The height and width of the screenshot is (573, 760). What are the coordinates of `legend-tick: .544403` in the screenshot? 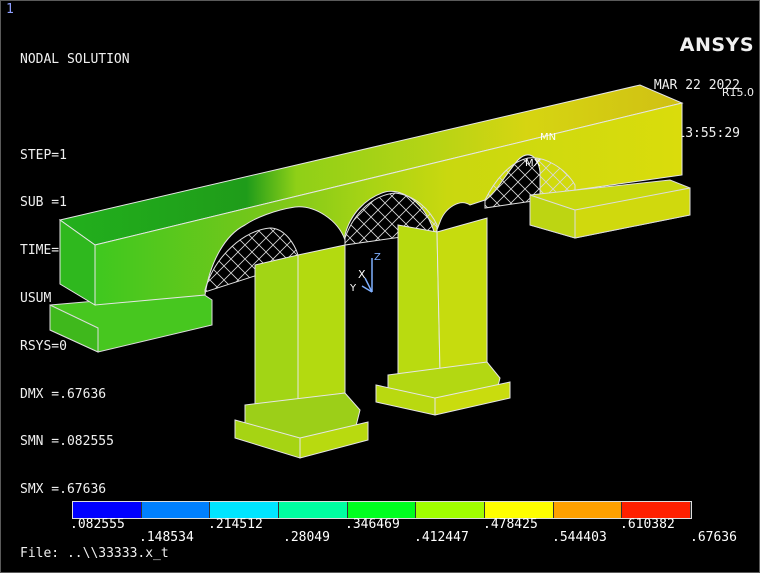 It's located at (579, 537).